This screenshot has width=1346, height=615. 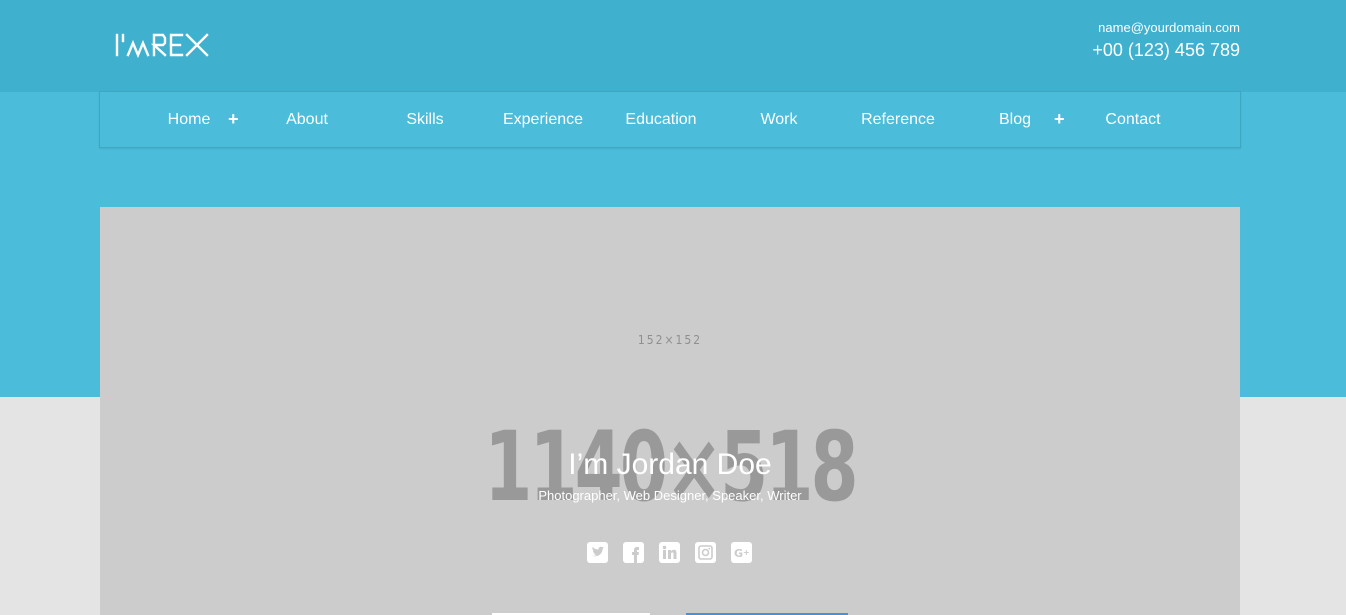 I want to click on nav-blog-expand-icon: +, so click(x=1059, y=119).